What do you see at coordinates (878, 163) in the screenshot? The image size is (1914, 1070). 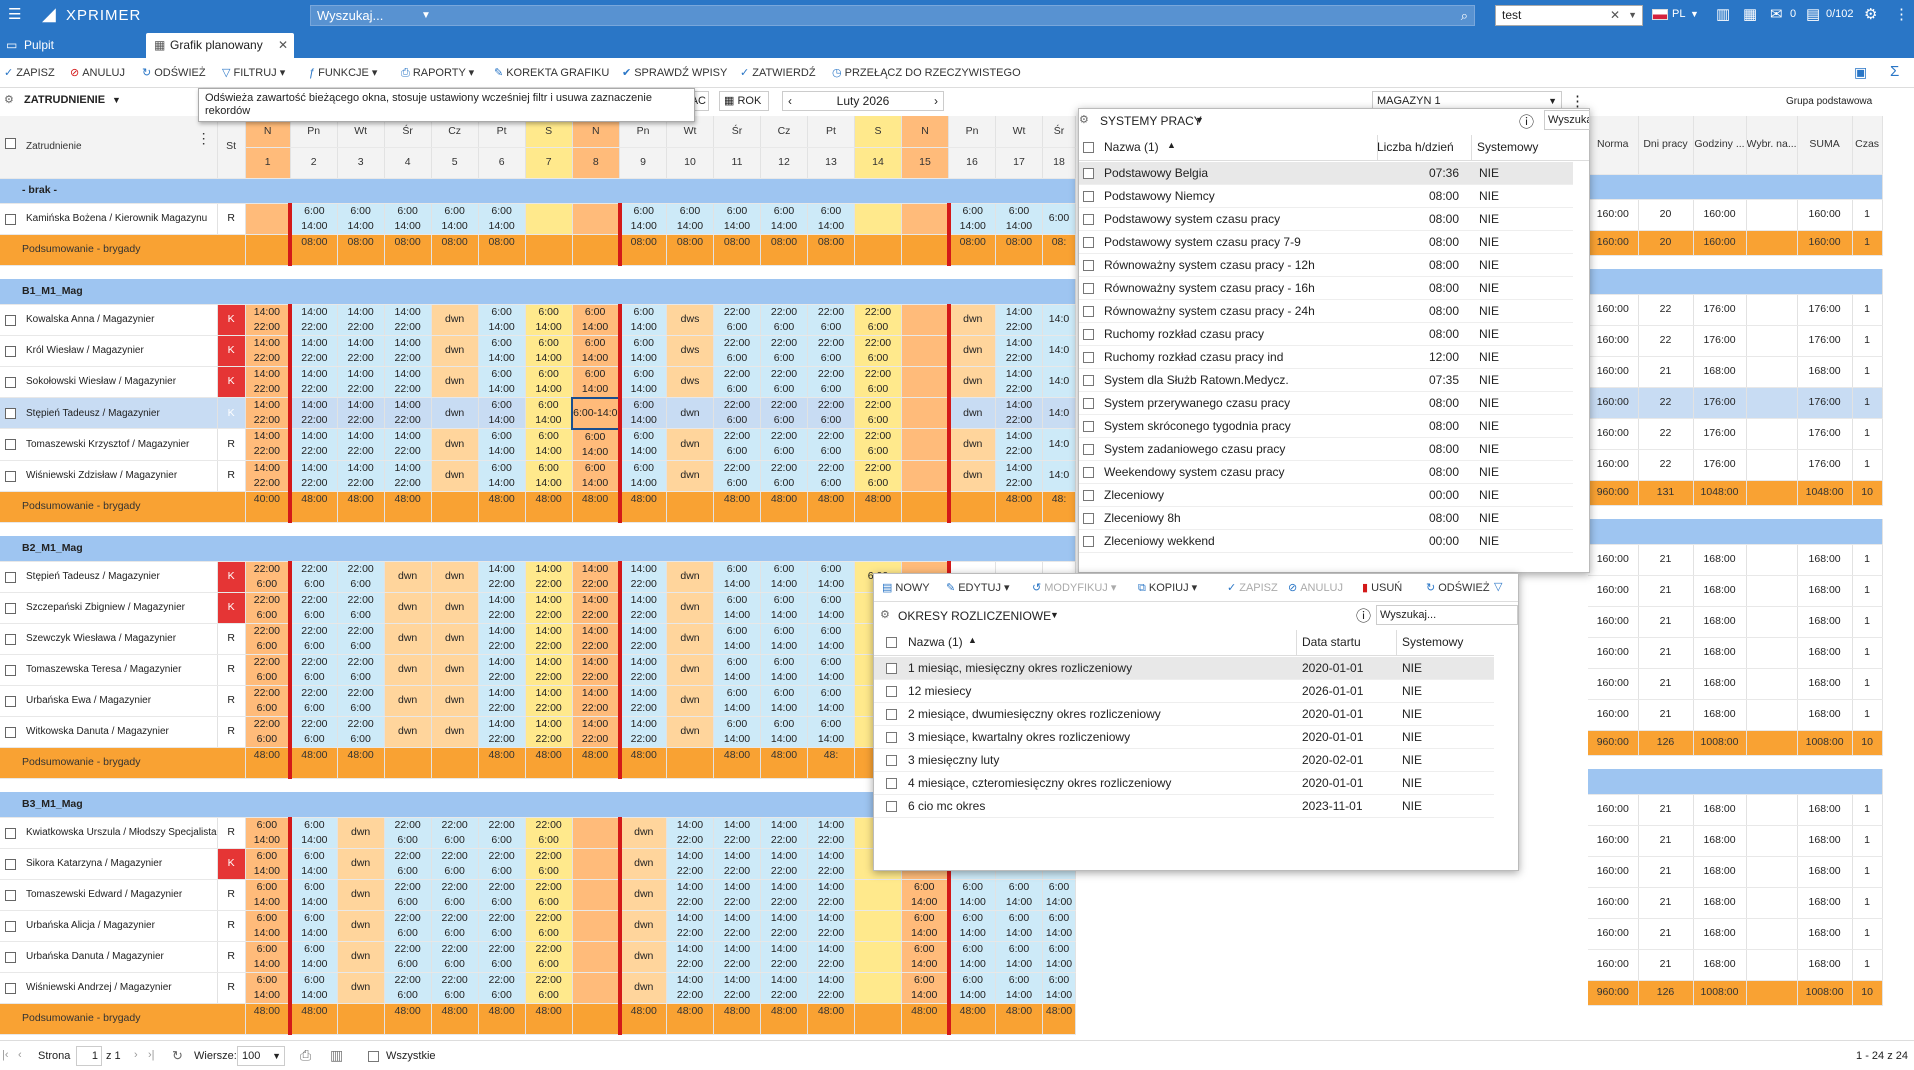 I see `day-header: 14` at bounding box center [878, 163].